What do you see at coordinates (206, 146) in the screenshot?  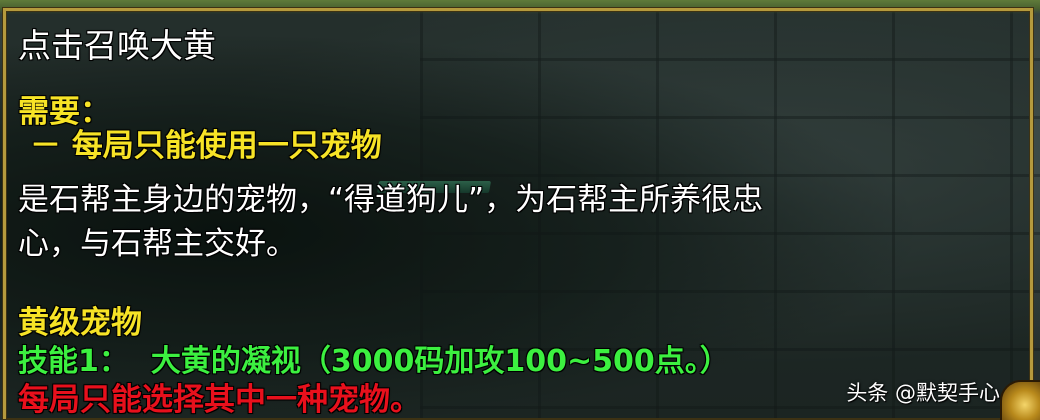 I see `requirement-item: － 每局只能使用一只宠物` at bounding box center [206, 146].